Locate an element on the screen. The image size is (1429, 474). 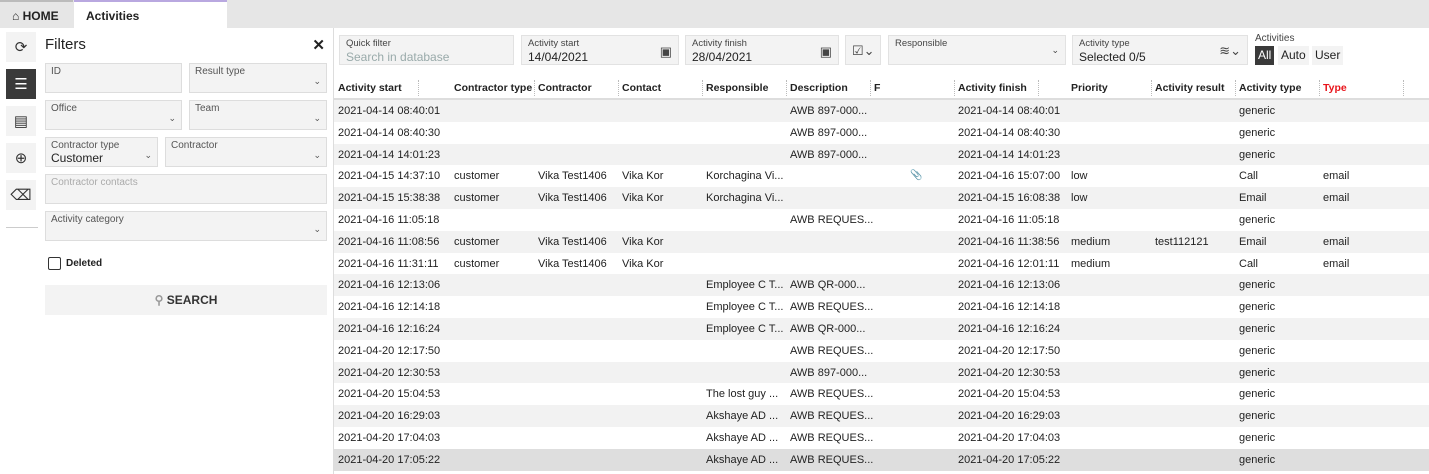
column-header-f: F is located at coordinates (877, 88).